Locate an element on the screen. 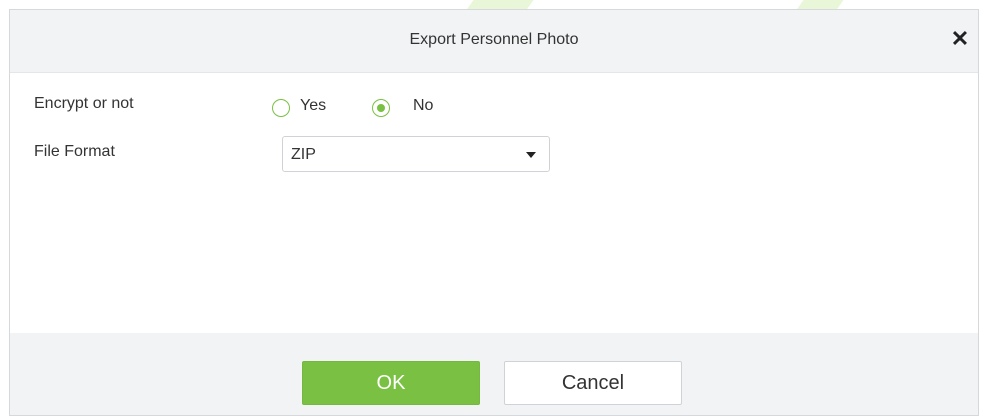  close-icon: ✕ is located at coordinates (960, 39).